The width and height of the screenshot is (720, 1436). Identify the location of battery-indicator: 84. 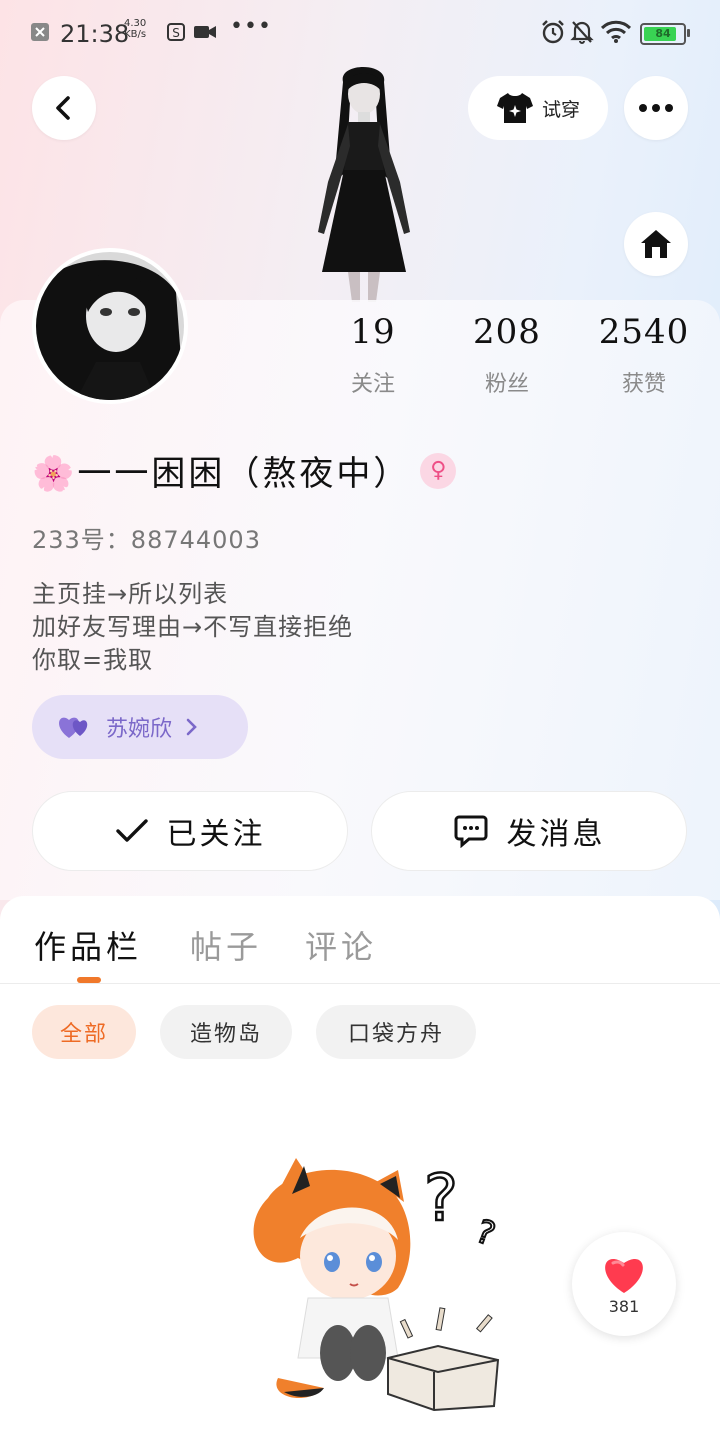
(665, 34).